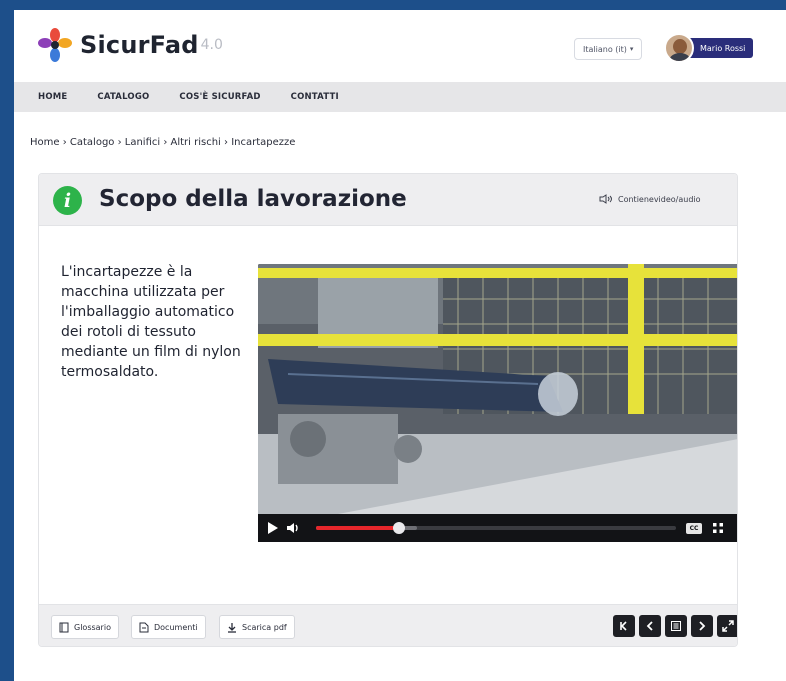 This screenshot has height=681, width=786. I want to click on first-page-button, so click(624, 626).